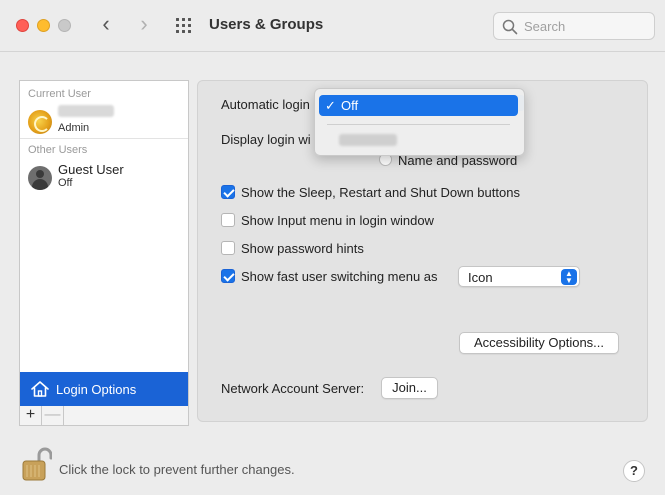 The image size is (665, 495). What do you see at coordinates (104, 416) in the screenshot?
I see `sidebar-footer: + —` at bounding box center [104, 416].